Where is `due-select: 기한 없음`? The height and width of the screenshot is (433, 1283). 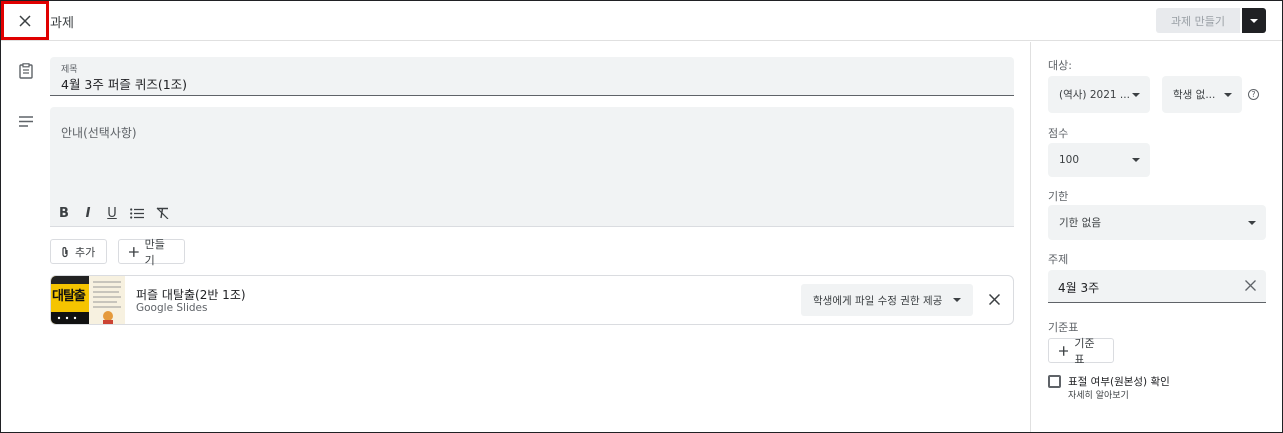
due-select: 기한 없음 is located at coordinates (1157, 222).